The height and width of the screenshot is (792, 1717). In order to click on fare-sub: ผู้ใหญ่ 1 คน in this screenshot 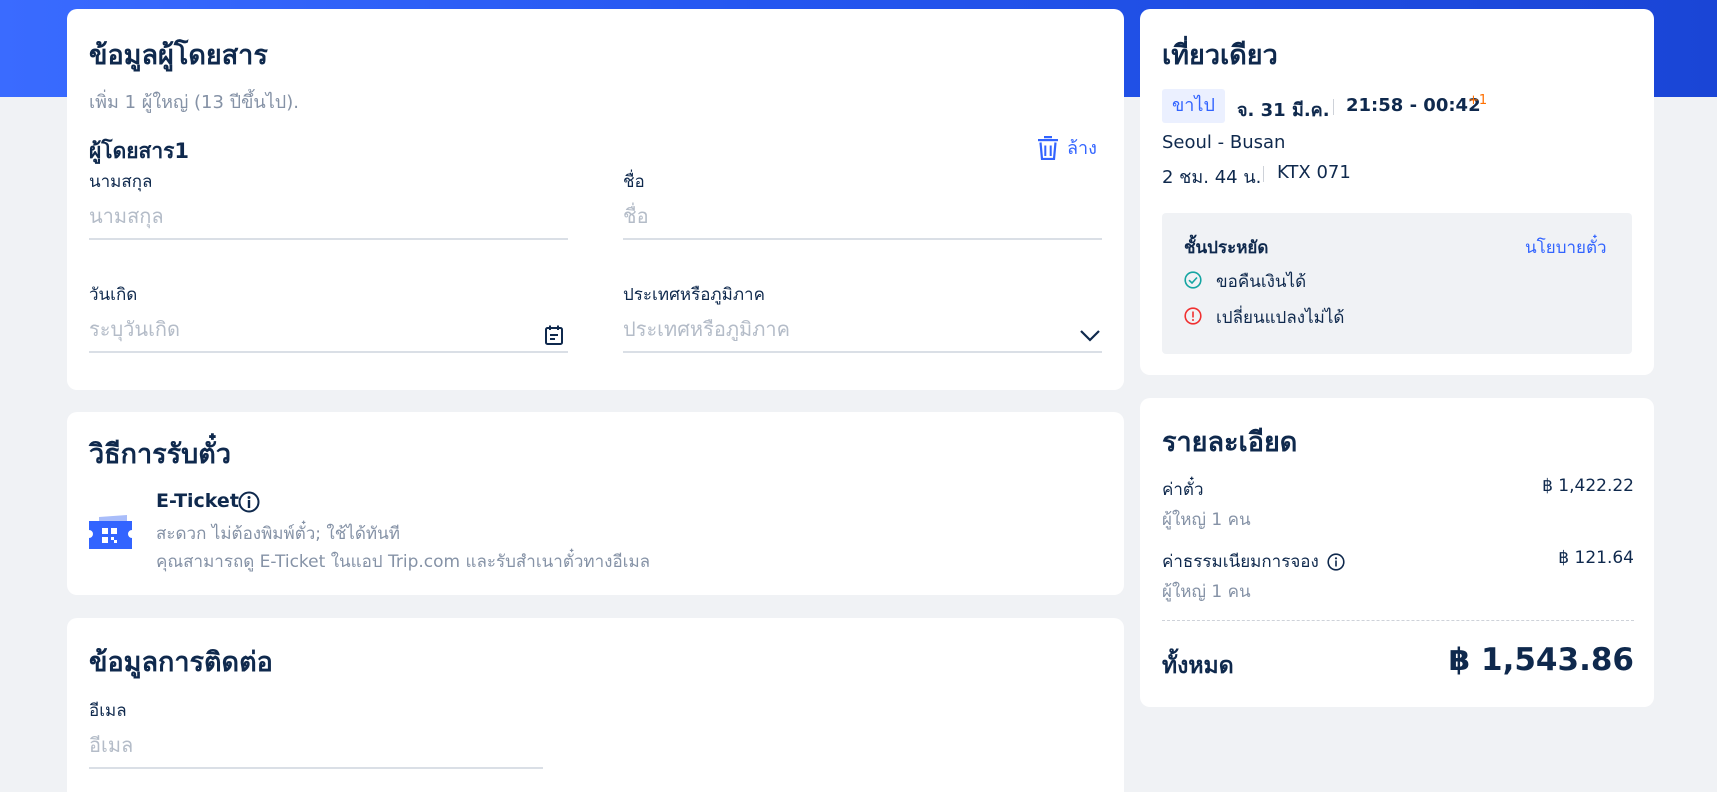, I will do `click(1206, 520)`.